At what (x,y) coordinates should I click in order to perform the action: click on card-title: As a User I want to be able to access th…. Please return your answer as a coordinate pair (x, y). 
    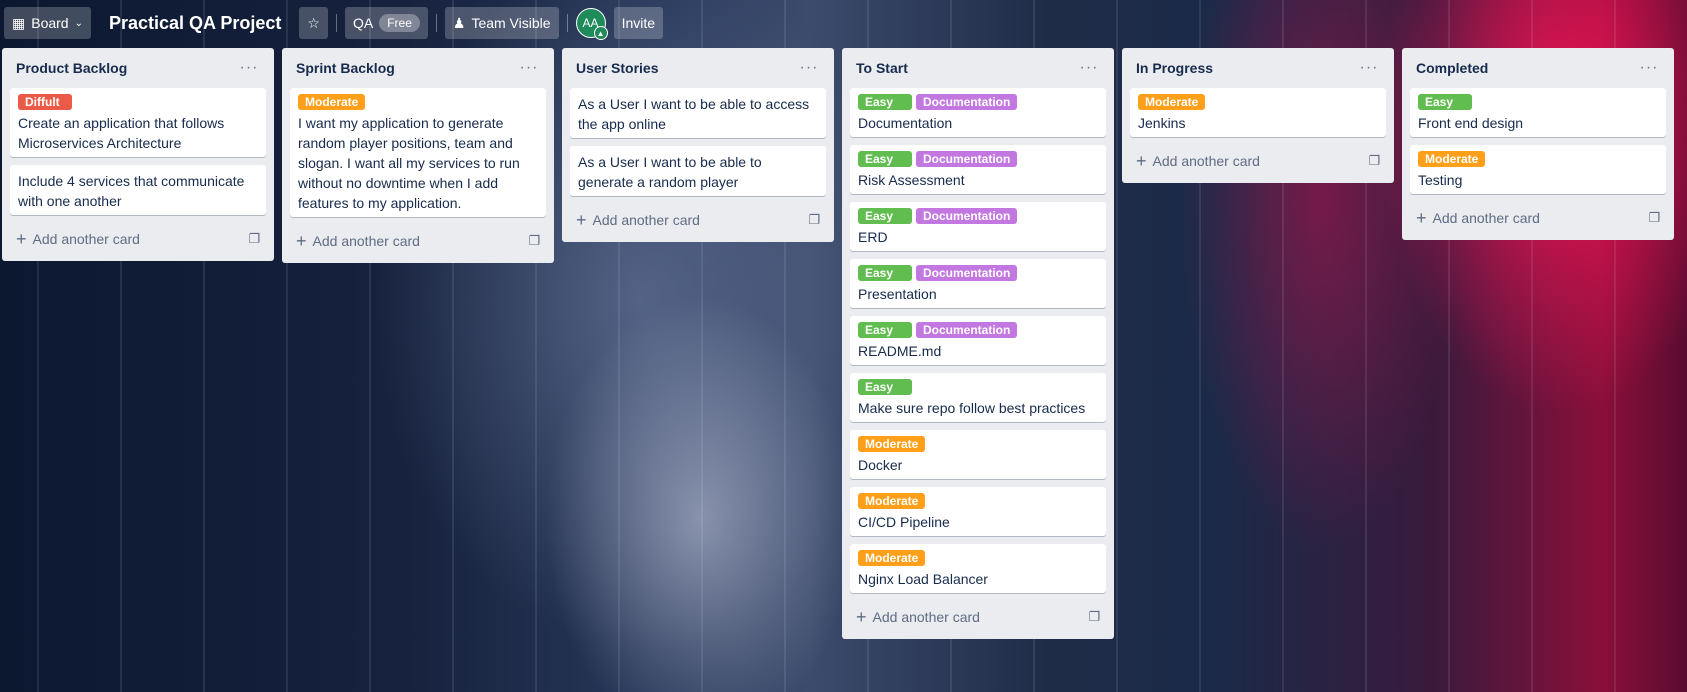
    Looking at the image, I should click on (694, 114).